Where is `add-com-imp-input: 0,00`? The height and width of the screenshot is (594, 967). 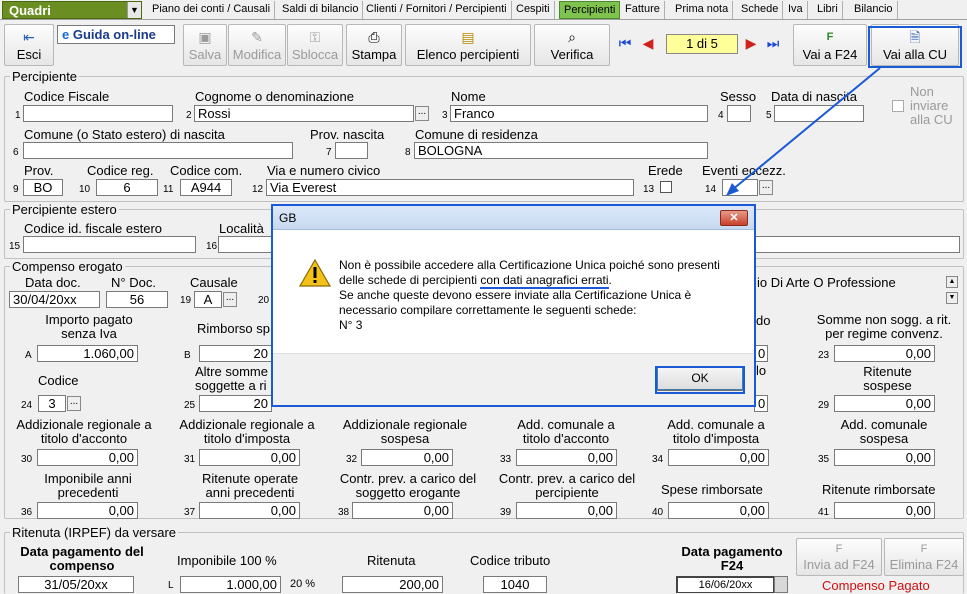 add-com-imp-input: 0,00 is located at coordinates (718, 457).